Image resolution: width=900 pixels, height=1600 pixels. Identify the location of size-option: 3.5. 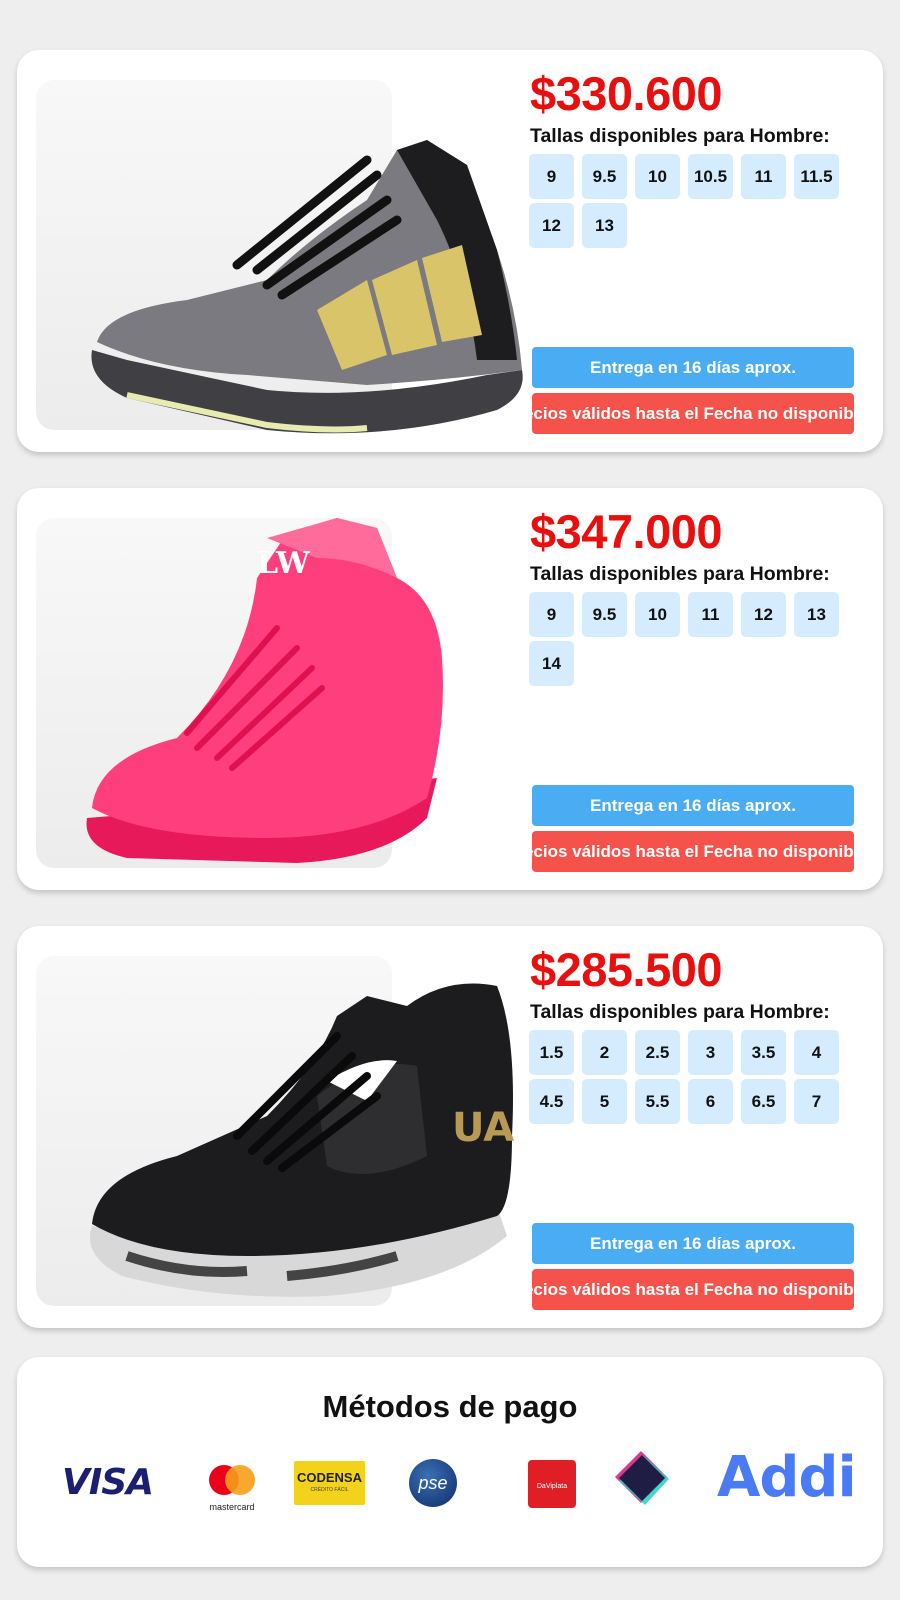
(763, 1052).